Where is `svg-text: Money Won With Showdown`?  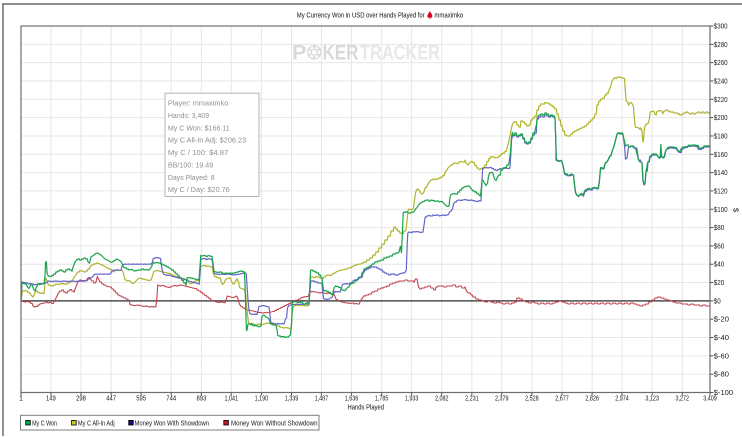
svg-text: Money Won With Showdown is located at coordinates (172, 423).